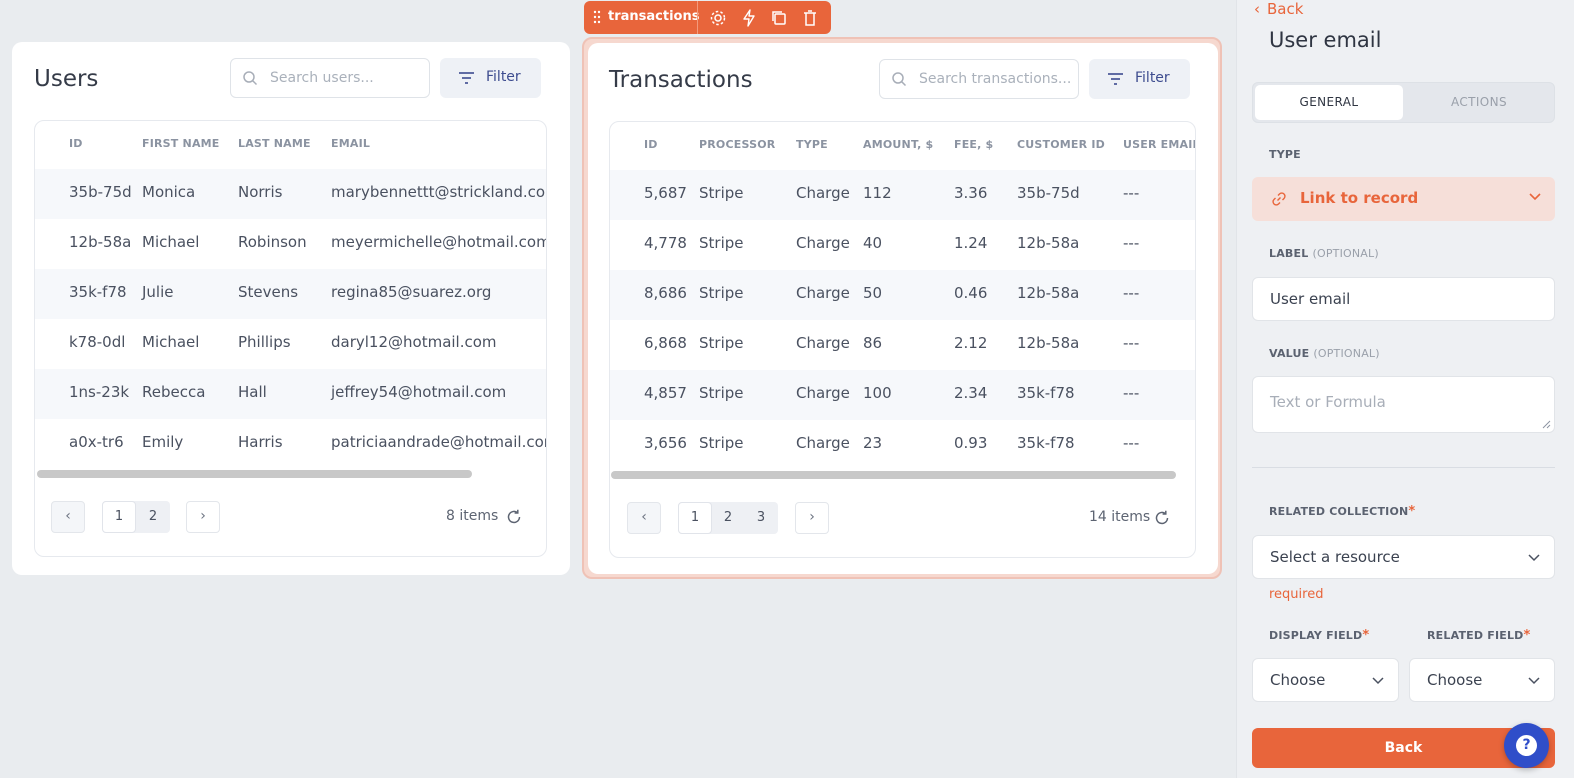  I want to click on column-header: PROCESSOR, so click(737, 144).